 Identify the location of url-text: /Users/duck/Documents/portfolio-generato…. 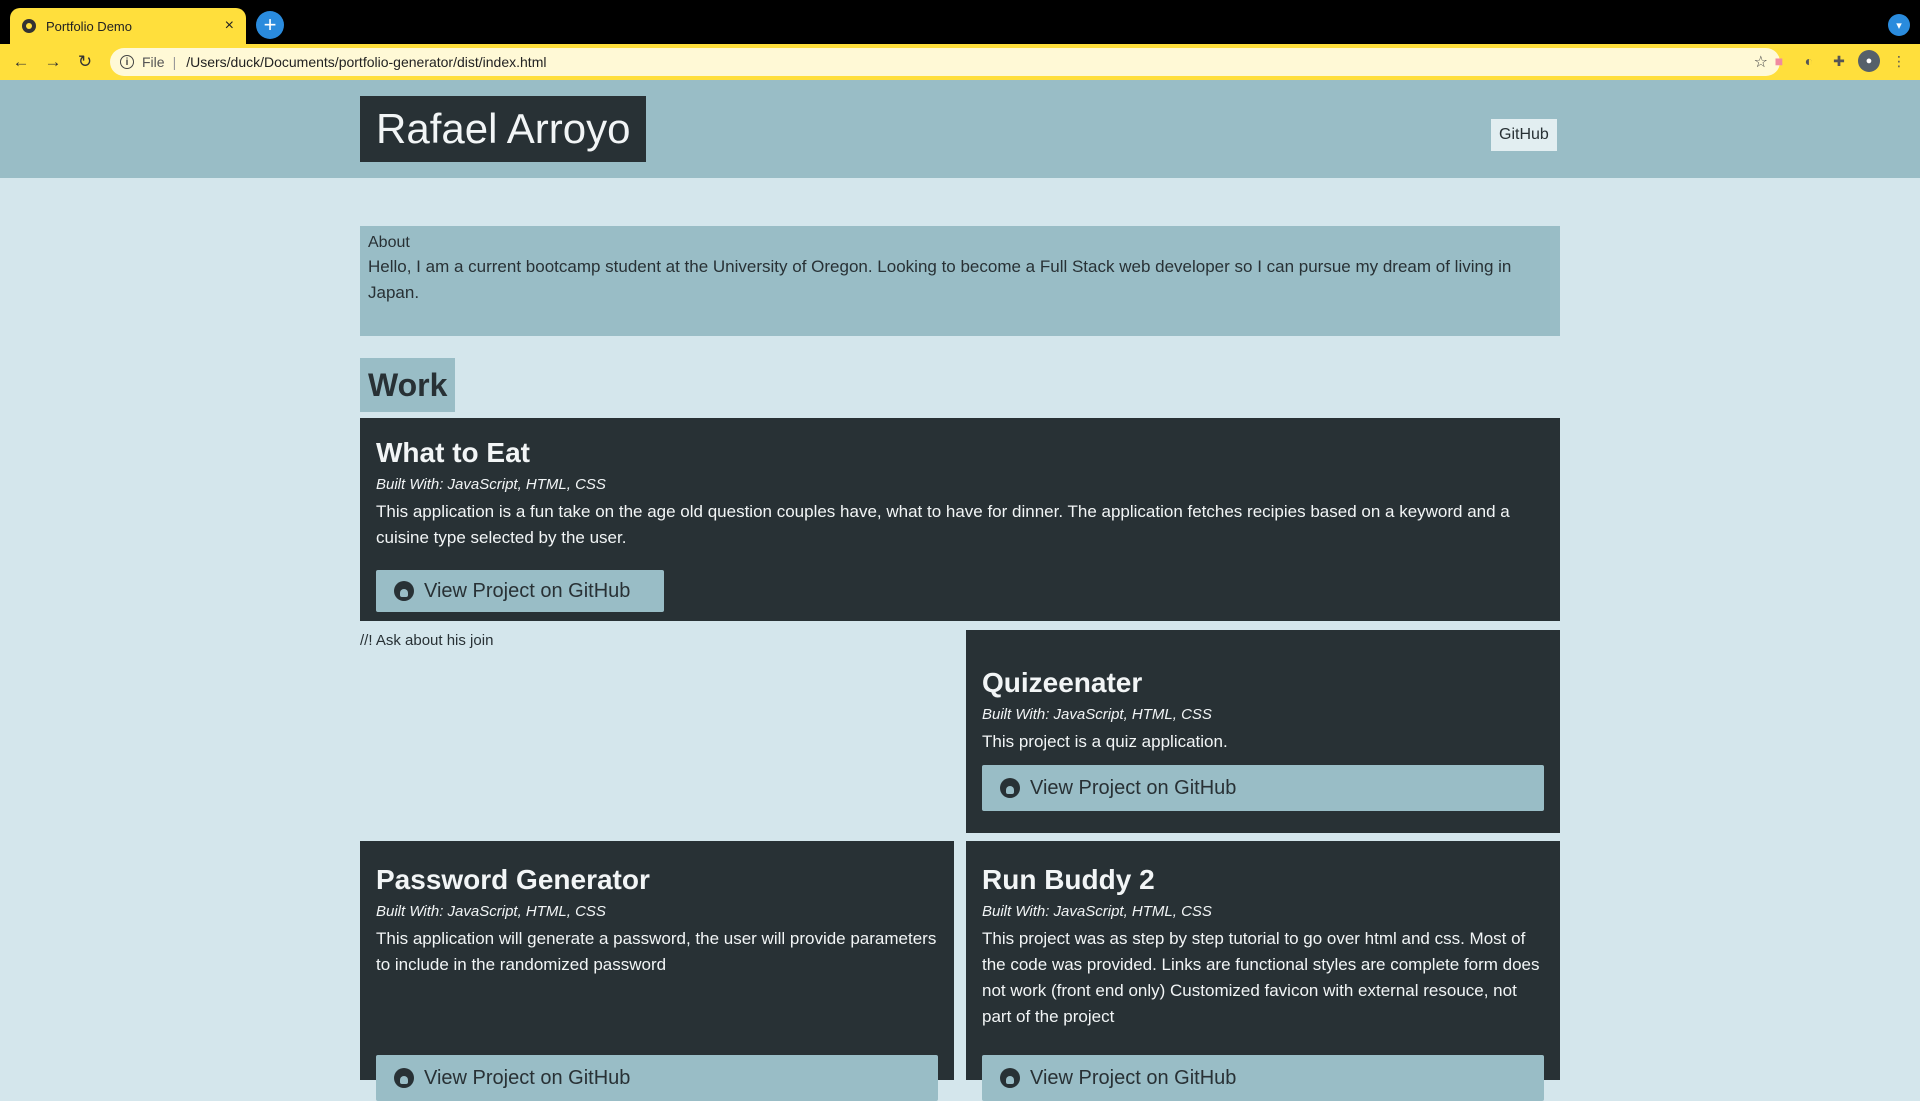
(366, 62).